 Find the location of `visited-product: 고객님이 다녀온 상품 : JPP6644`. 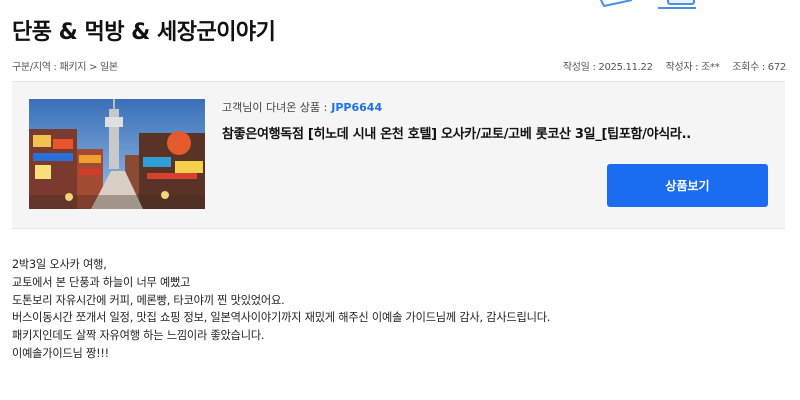

visited-product: 고객님이 다녀온 상품 : JPP6644 is located at coordinates (493, 107).